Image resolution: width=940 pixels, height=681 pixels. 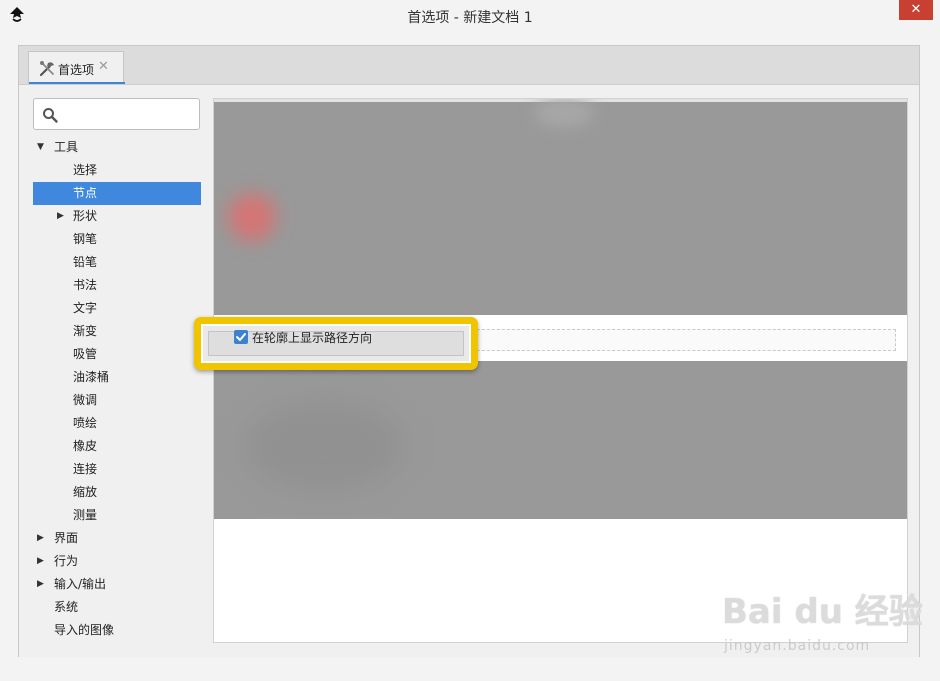 I want to click on search-icon, so click(x=50, y=115).